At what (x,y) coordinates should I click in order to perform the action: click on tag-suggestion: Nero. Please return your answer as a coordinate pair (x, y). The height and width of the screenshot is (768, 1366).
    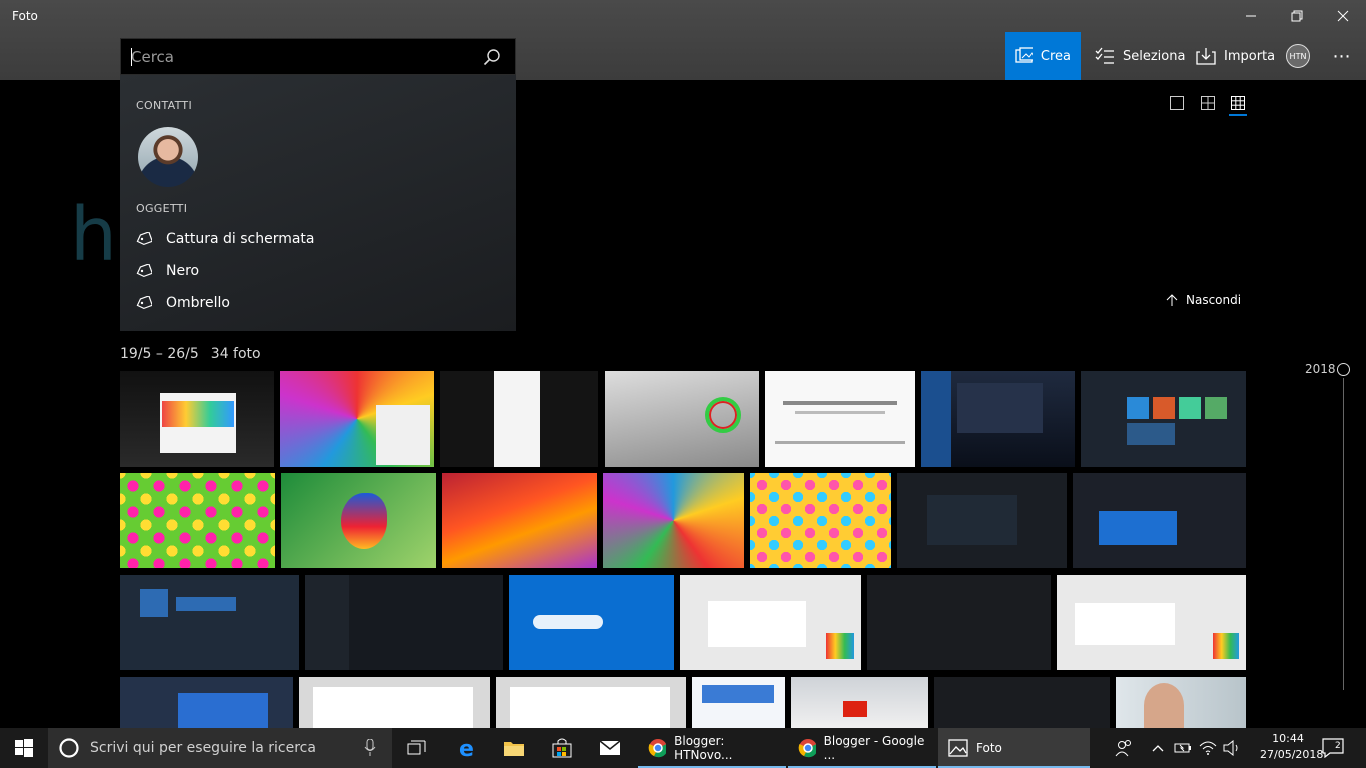
    Looking at the image, I should click on (167, 271).